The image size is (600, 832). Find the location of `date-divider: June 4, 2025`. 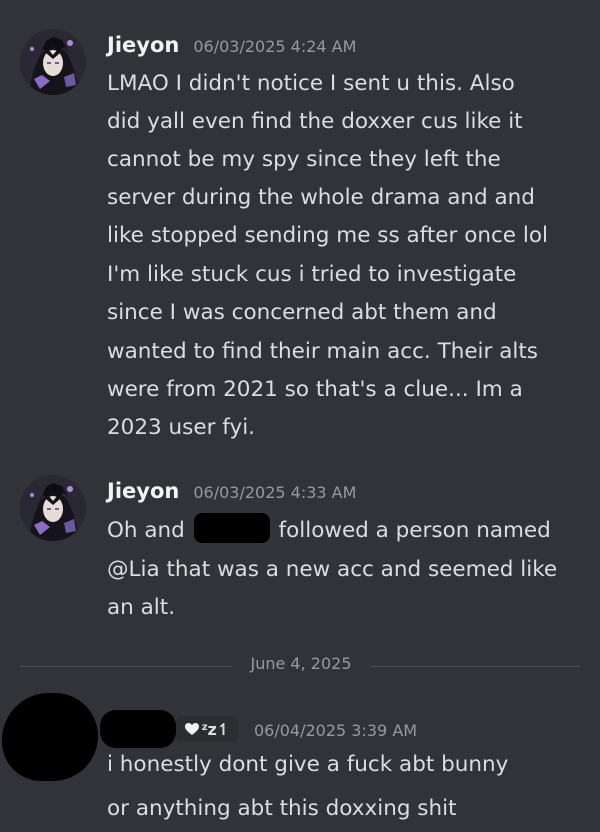

date-divider: June 4, 2025 is located at coordinates (300, 666).